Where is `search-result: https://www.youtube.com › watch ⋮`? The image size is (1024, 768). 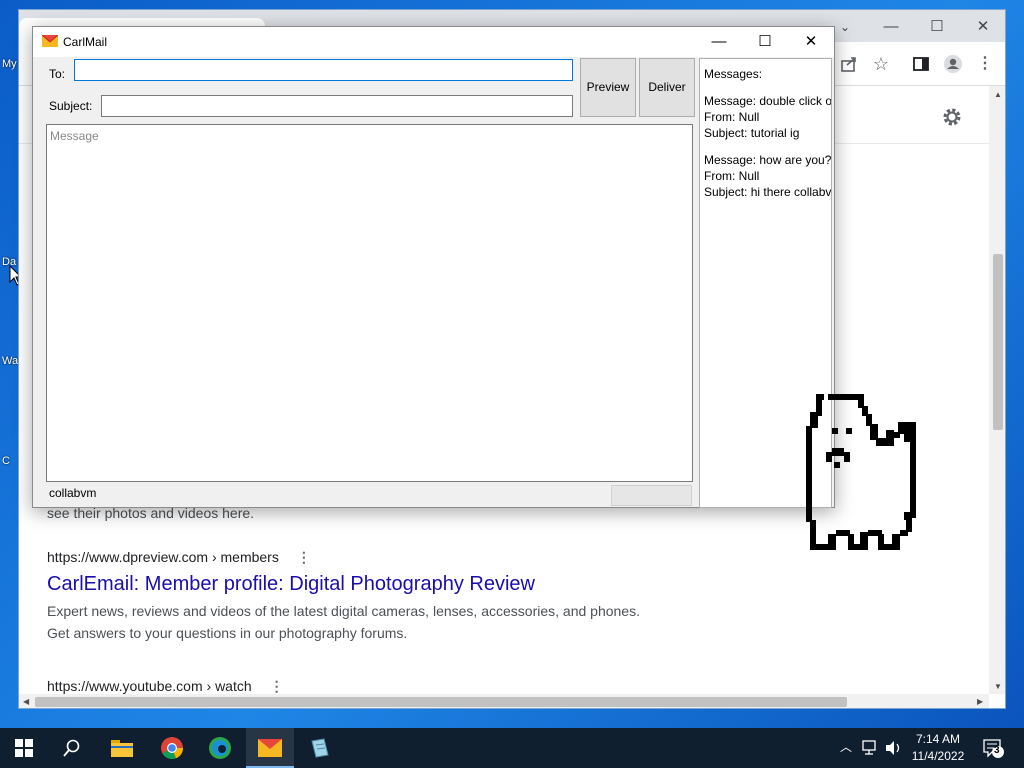 search-result: https://www.youtube.com › watch ⋮ is located at coordinates (165, 686).